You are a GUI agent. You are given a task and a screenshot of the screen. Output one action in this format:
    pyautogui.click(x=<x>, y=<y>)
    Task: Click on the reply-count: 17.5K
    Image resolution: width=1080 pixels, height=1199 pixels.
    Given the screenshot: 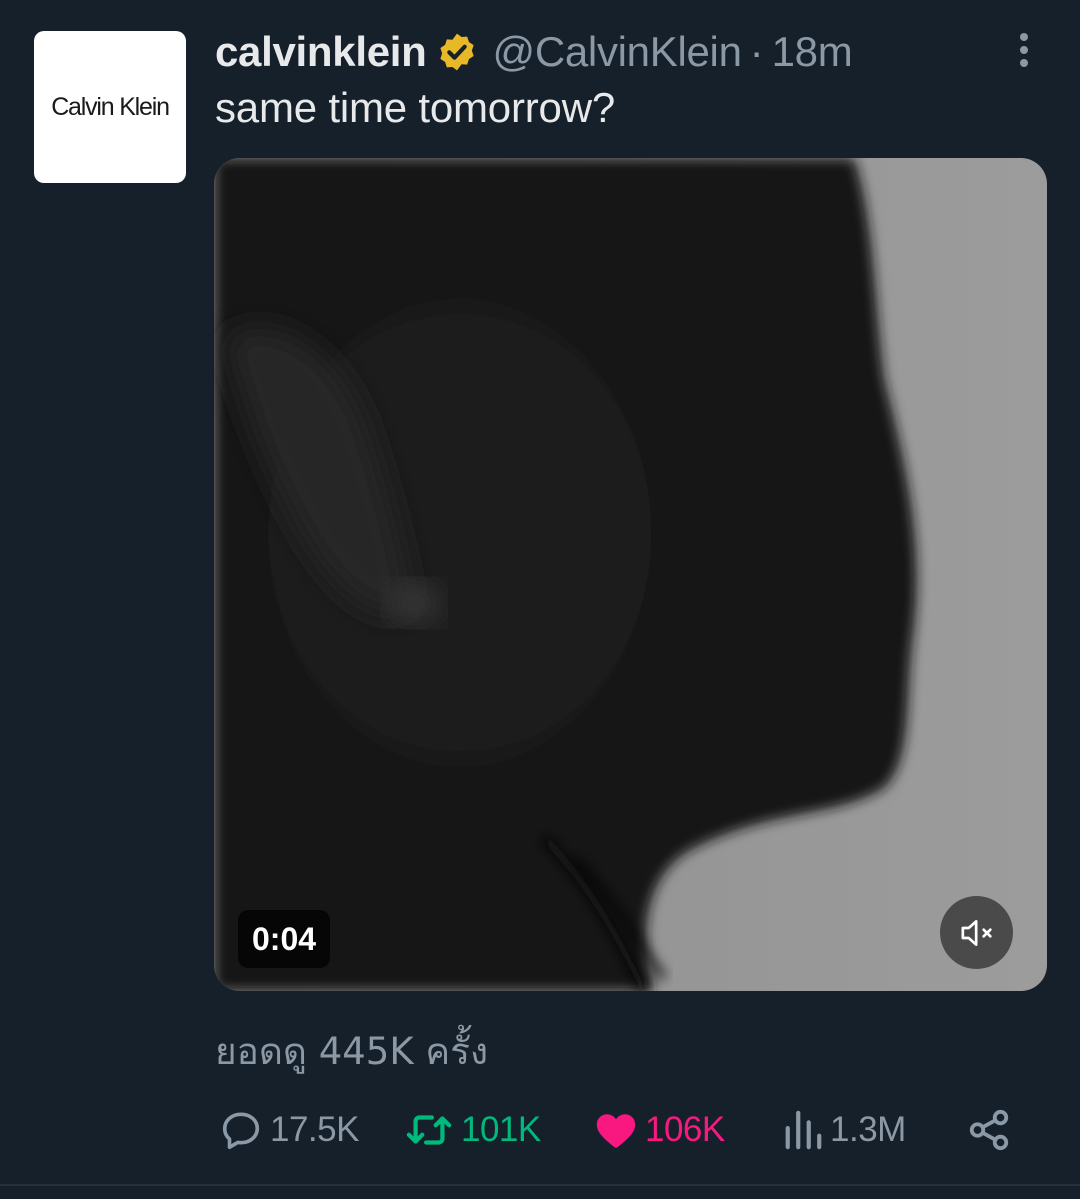 What is the action you would take?
    pyautogui.click(x=314, y=1129)
    